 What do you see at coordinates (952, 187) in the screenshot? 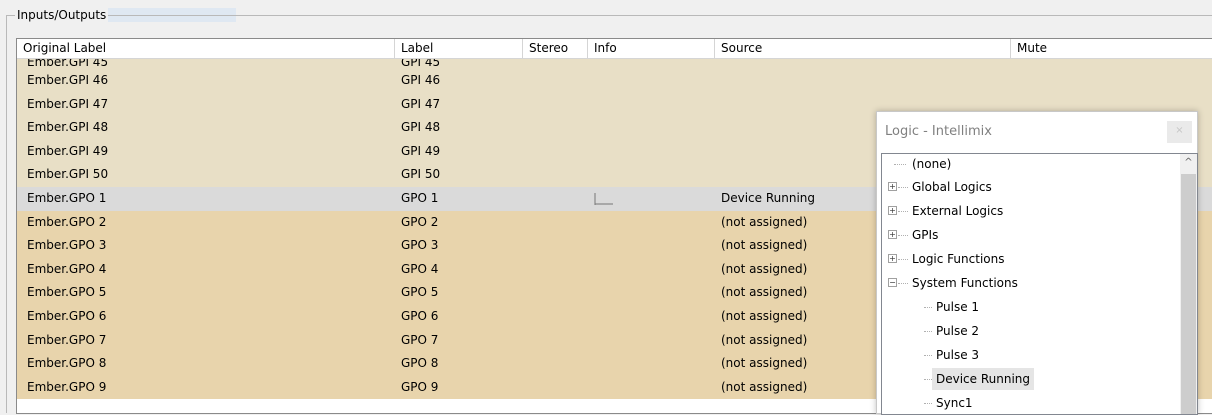
I see `tree-item-label: Global Logics` at bounding box center [952, 187].